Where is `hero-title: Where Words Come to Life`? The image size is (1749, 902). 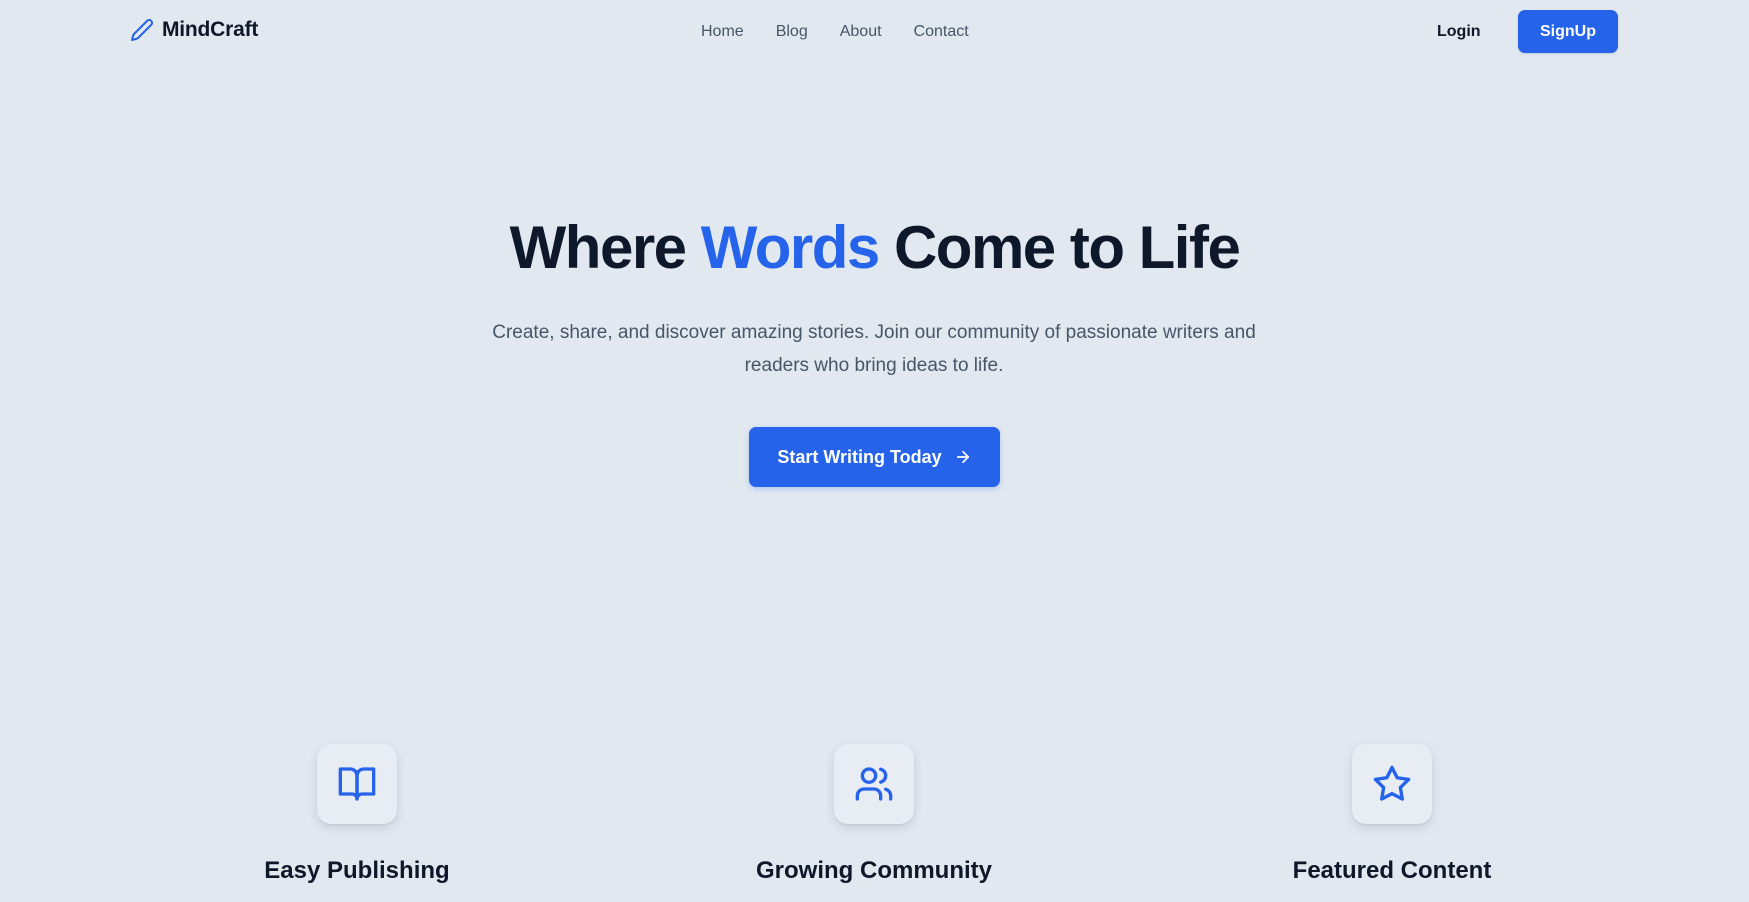
hero-title: Where Words Come to Life is located at coordinates (874, 248).